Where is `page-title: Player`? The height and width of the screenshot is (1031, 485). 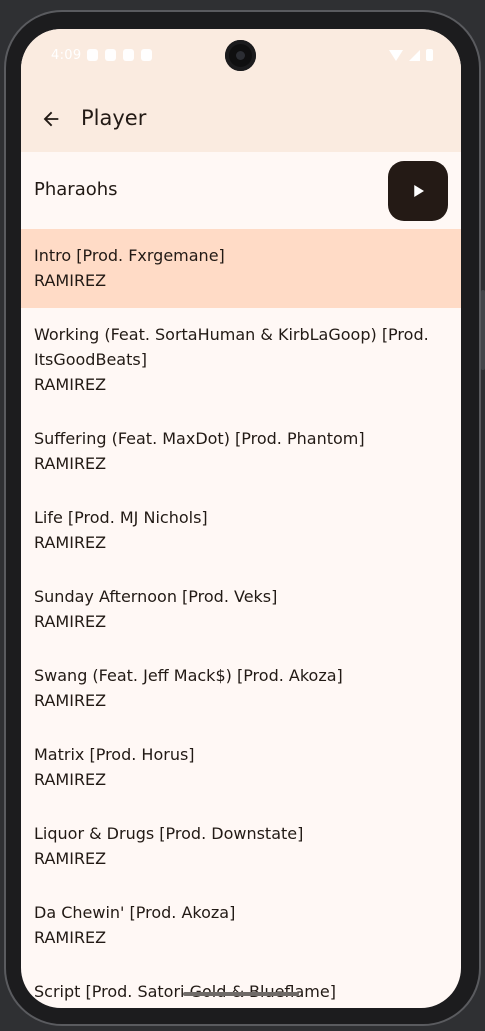 page-title: Player is located at coordinates (114, 118).